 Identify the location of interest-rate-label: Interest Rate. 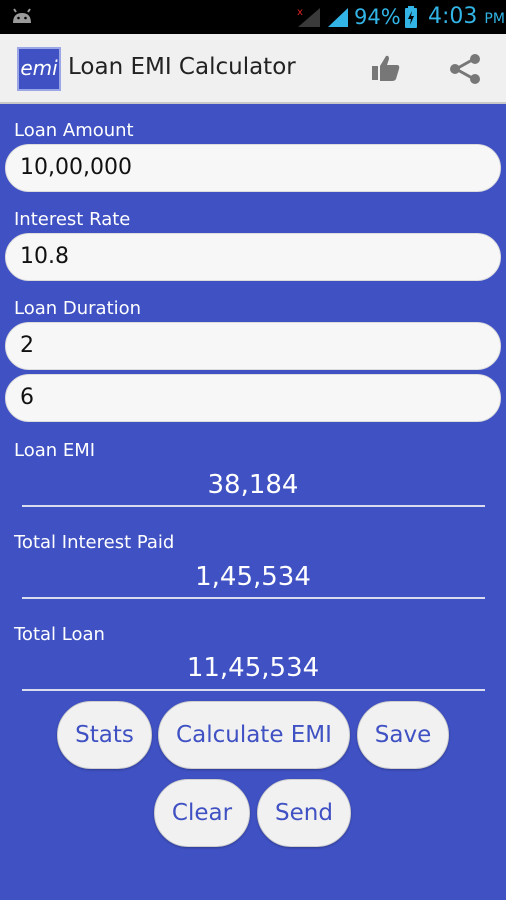
(72, 219).